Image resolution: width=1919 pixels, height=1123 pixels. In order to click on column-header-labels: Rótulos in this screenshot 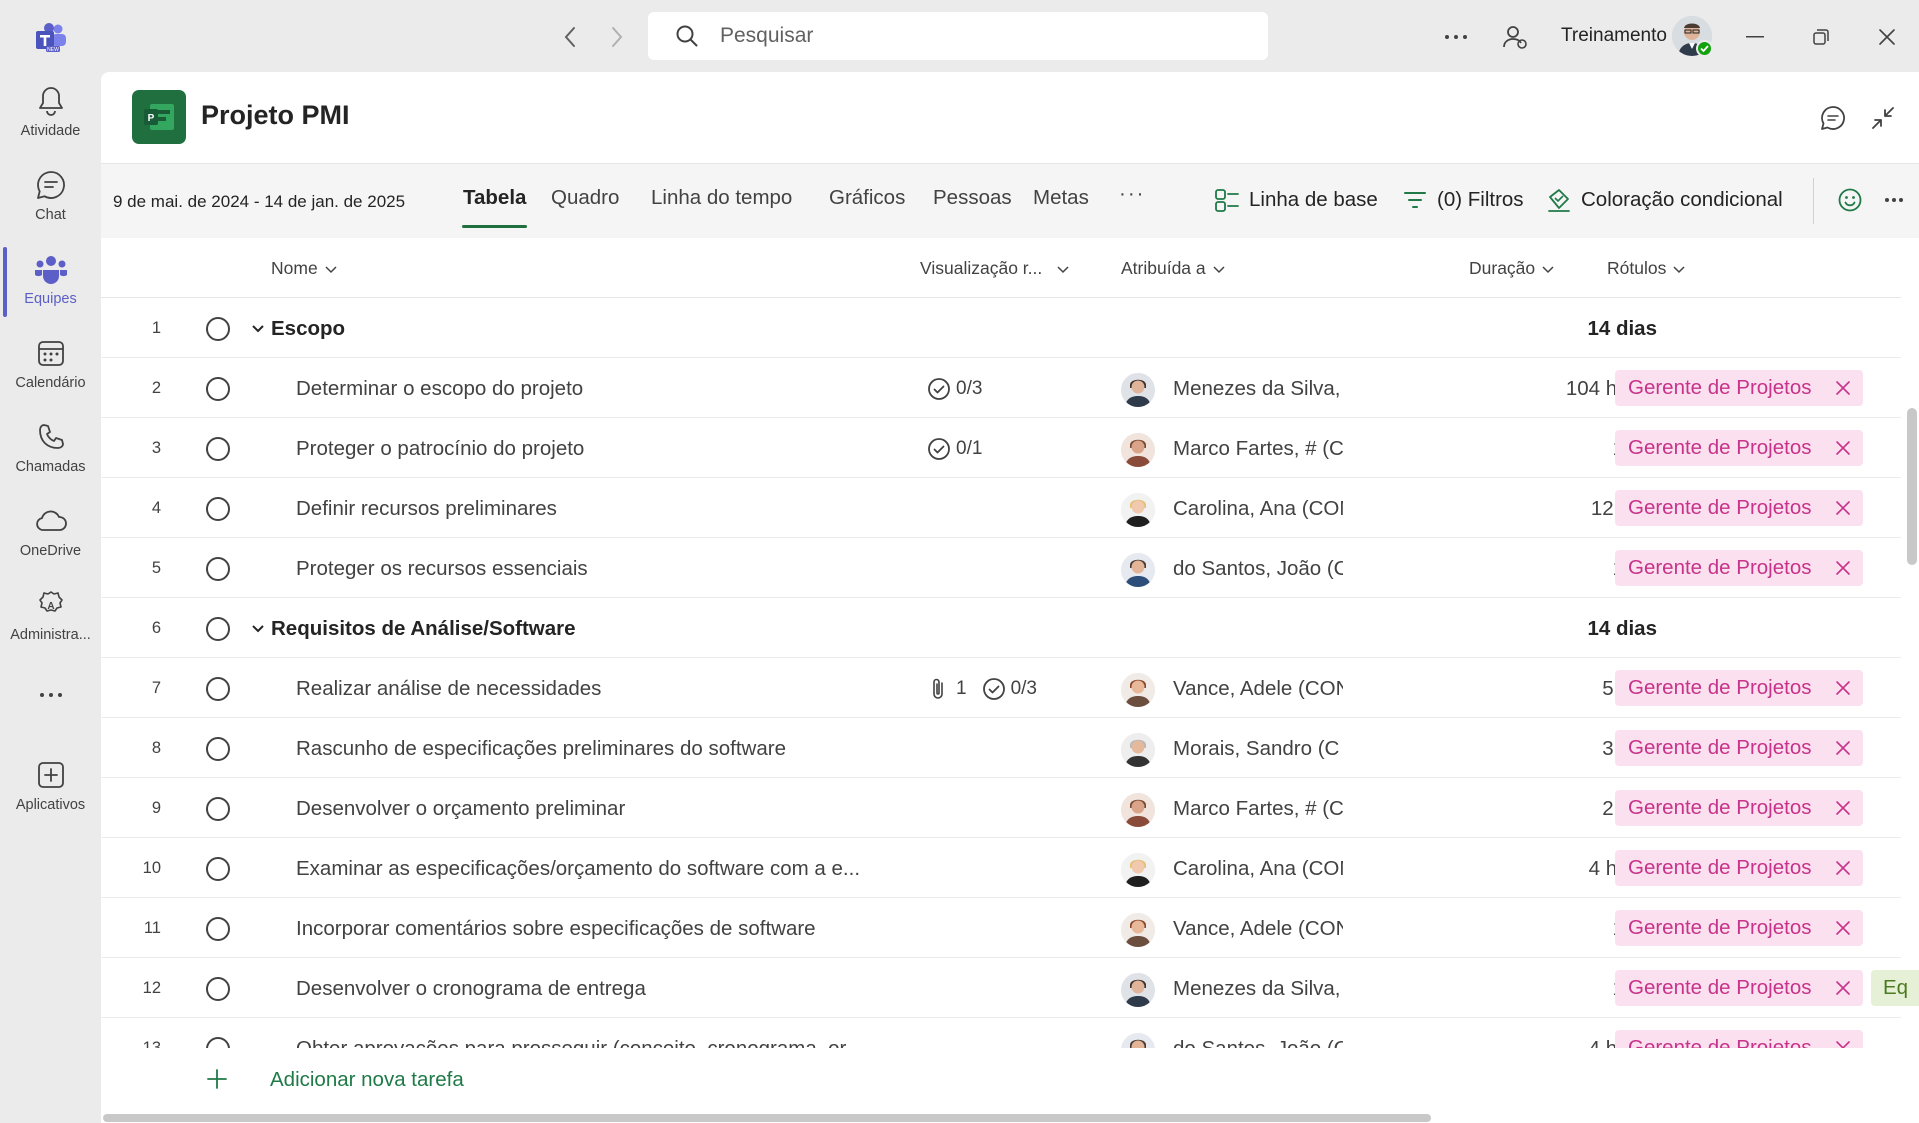, I will do `click(1646, 268)`.